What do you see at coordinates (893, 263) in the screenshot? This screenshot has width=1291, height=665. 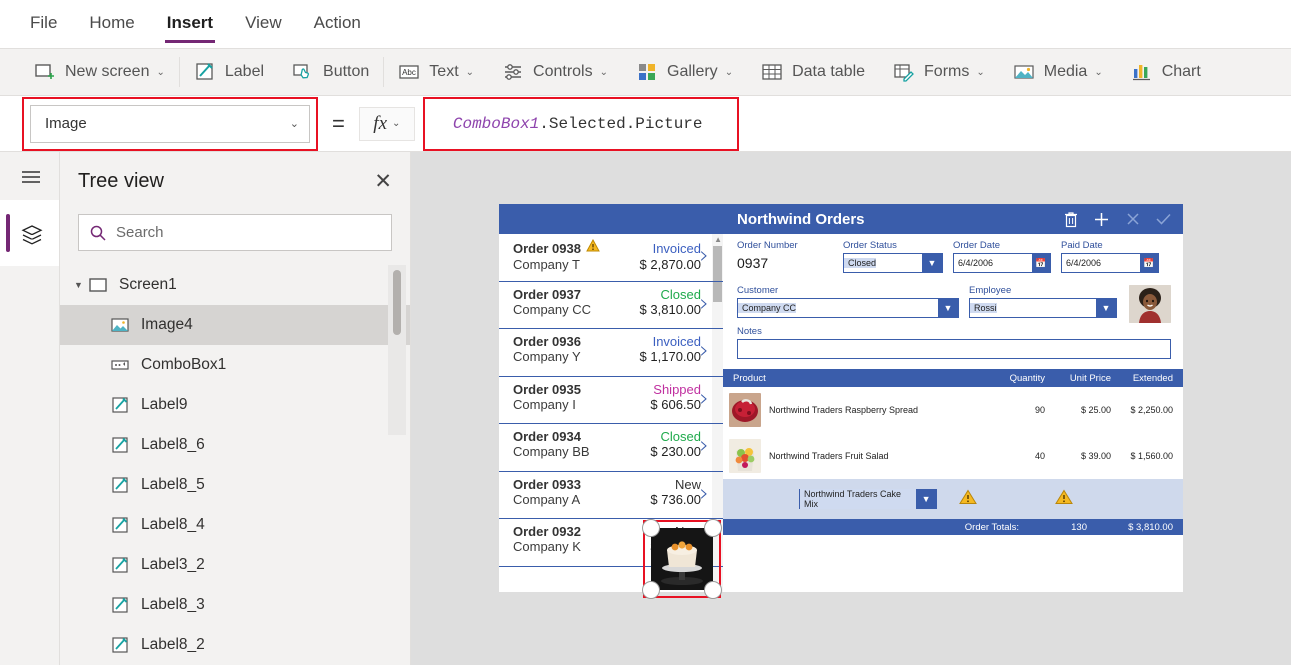 I see `order-status-dropdown: Closed ▼` at bounding box center [893, 263].